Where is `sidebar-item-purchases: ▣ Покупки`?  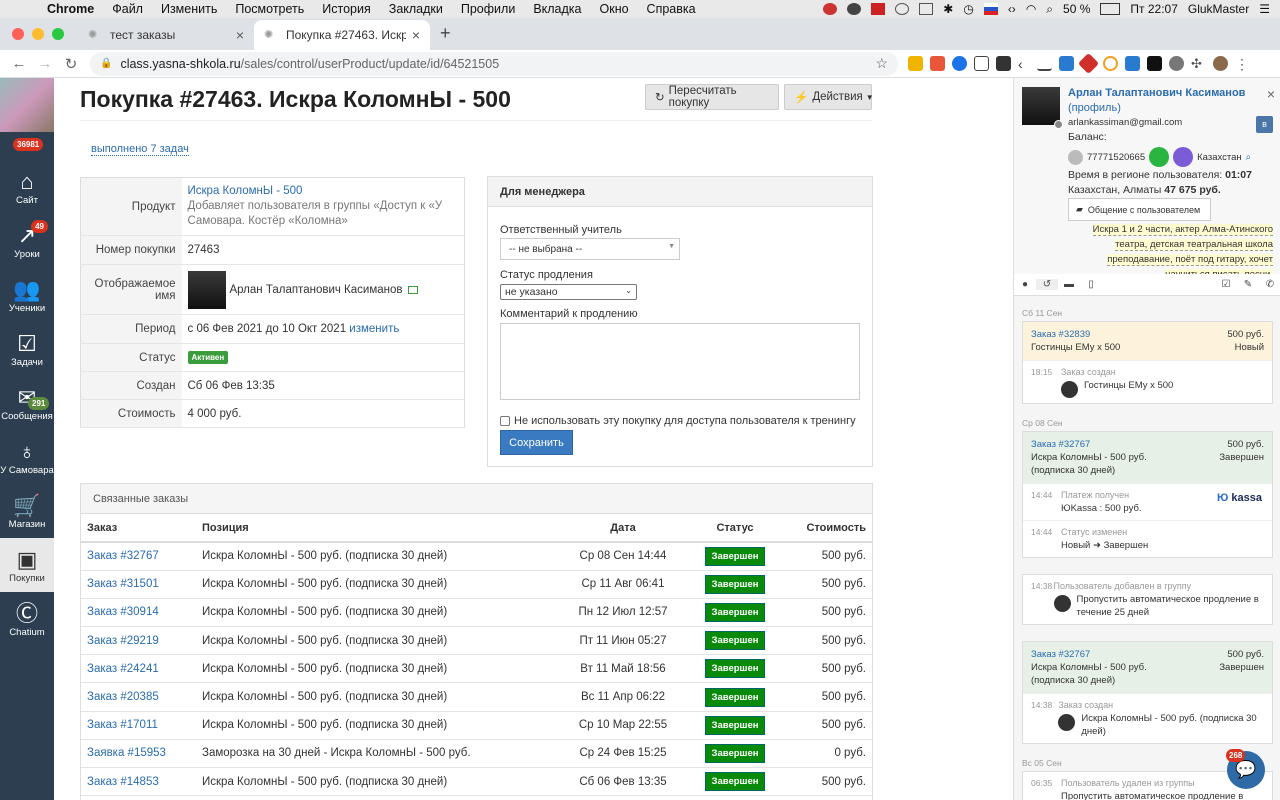
sidebar-item-purchases: ▣ Покупки is located at coordinates (27, 565).